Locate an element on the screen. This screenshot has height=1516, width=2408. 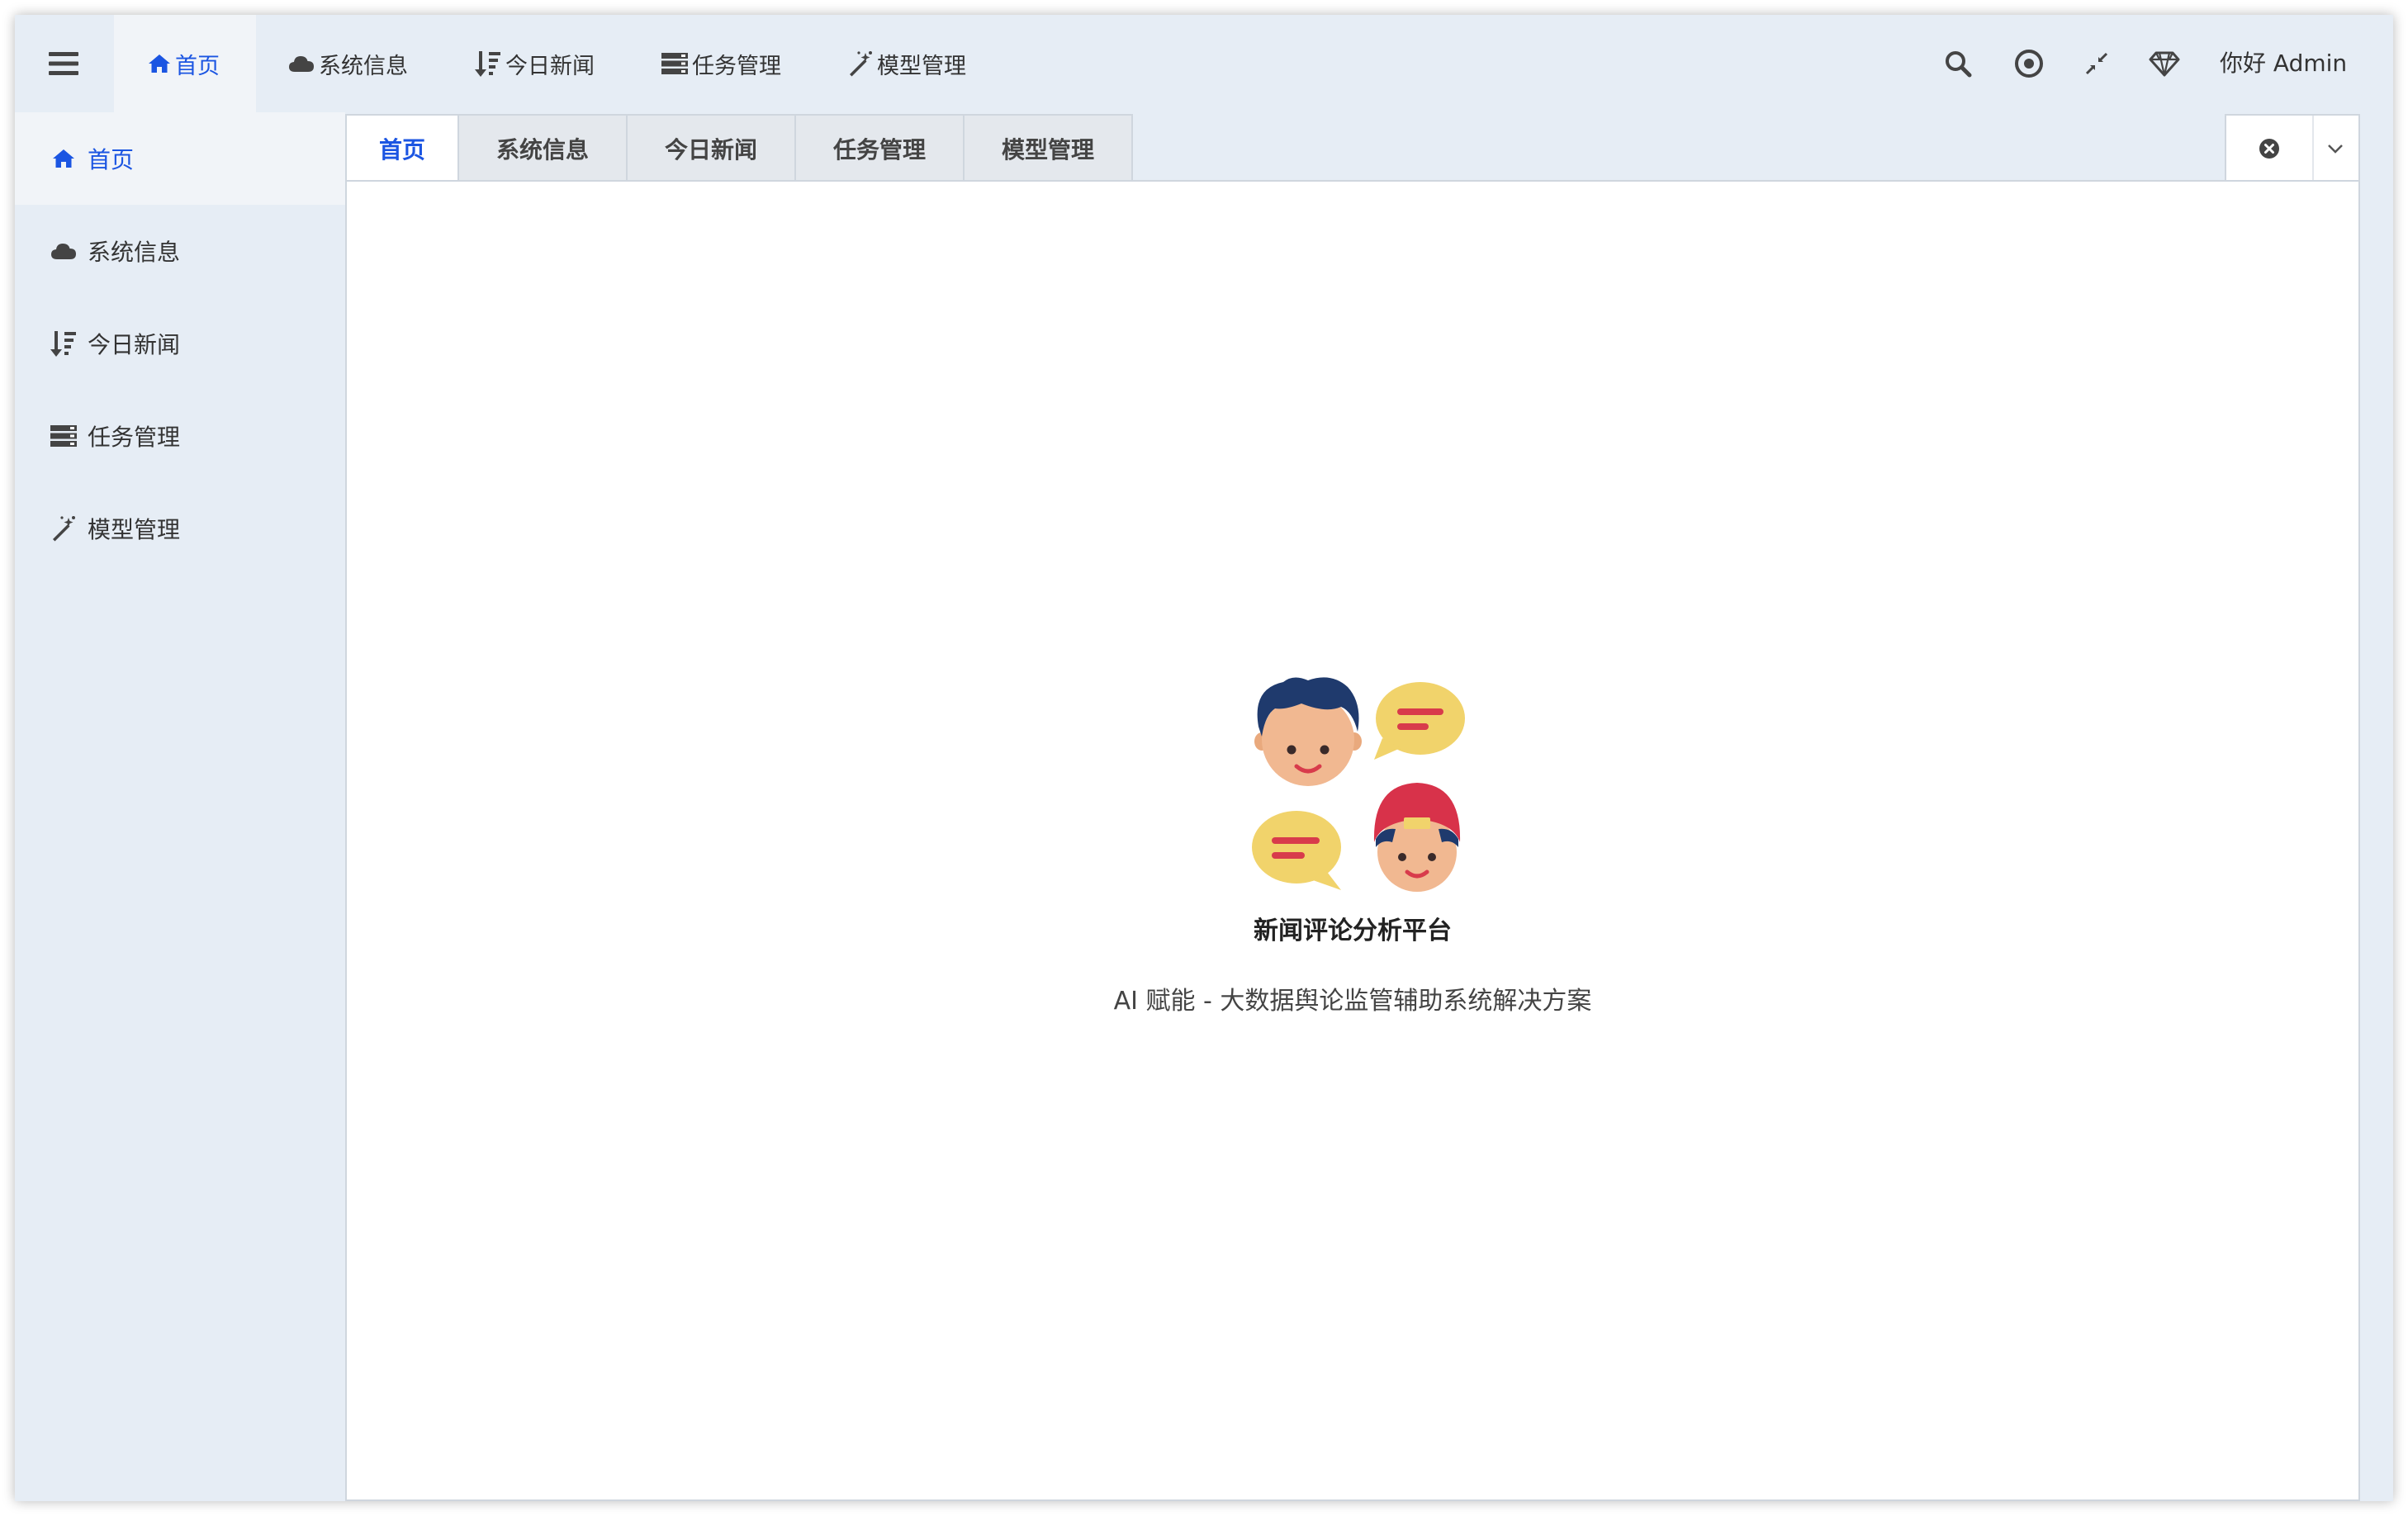
sidebar-item-task-management: 任务管理 is located at coordinates (180, 436).